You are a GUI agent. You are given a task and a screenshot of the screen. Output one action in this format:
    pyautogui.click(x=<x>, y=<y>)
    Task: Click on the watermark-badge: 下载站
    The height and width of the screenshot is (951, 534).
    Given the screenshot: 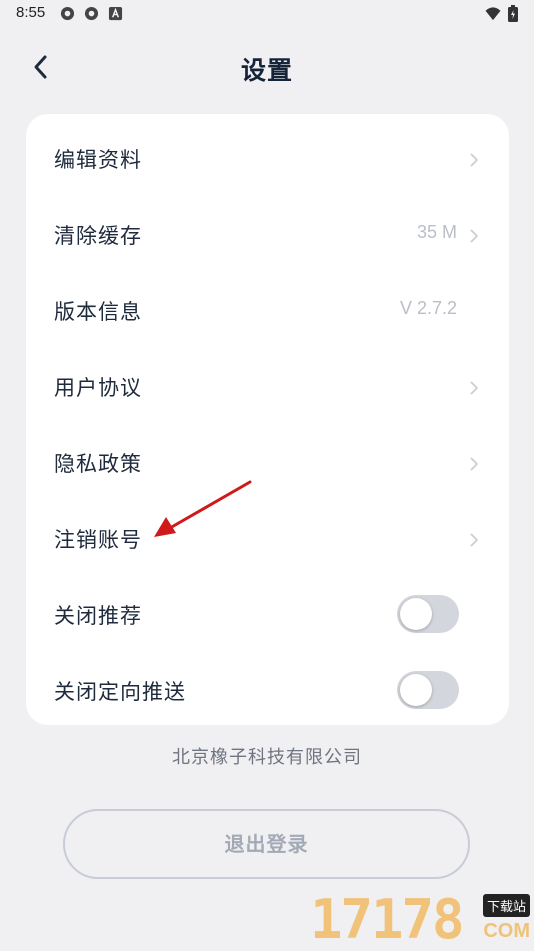 What is the action you would take?
    pyautogui.click(x=506, y=905)
    